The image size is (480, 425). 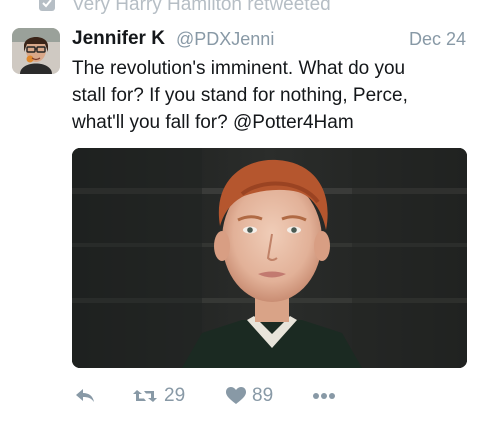 I want to click on retweet-icon, so click(x=47, y=5).